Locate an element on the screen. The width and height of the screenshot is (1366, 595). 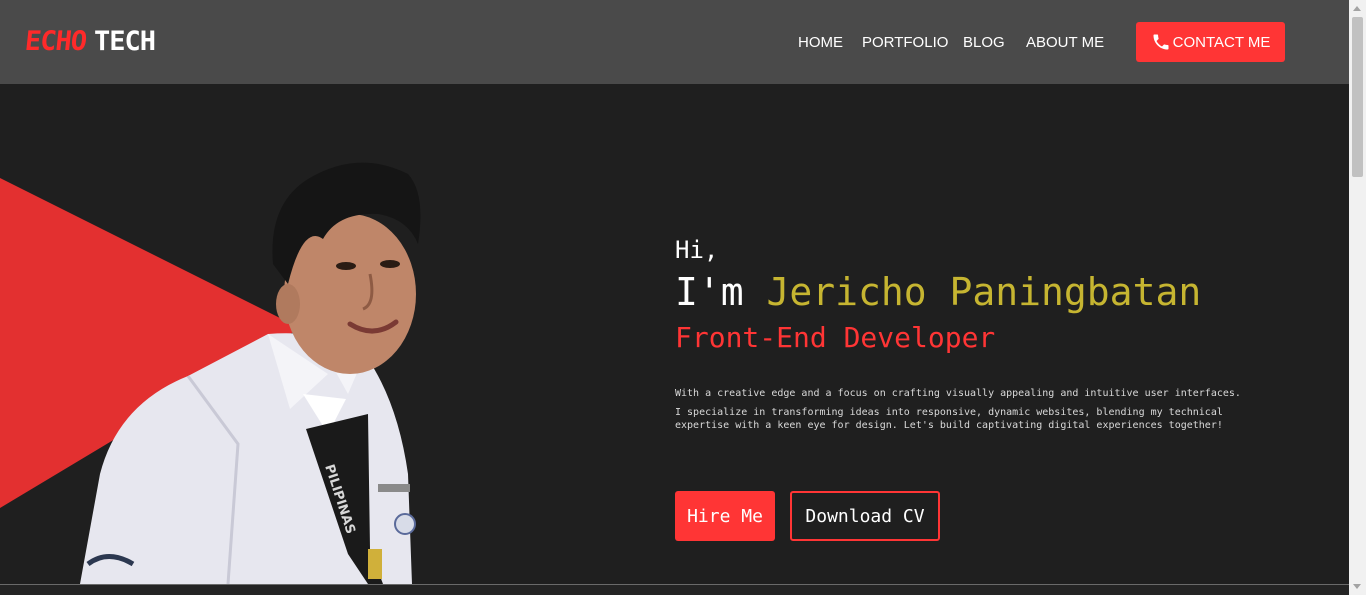
scroll-up-arrow-icon is located at coordinates (1357, 8).